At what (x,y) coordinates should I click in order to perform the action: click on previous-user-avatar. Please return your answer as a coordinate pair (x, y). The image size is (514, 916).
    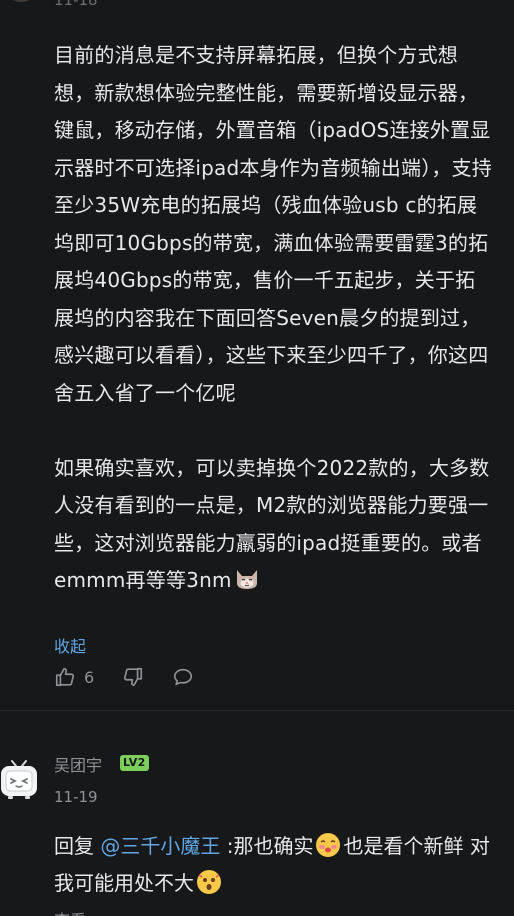
    Looking at the image, I should click on (21, 1).